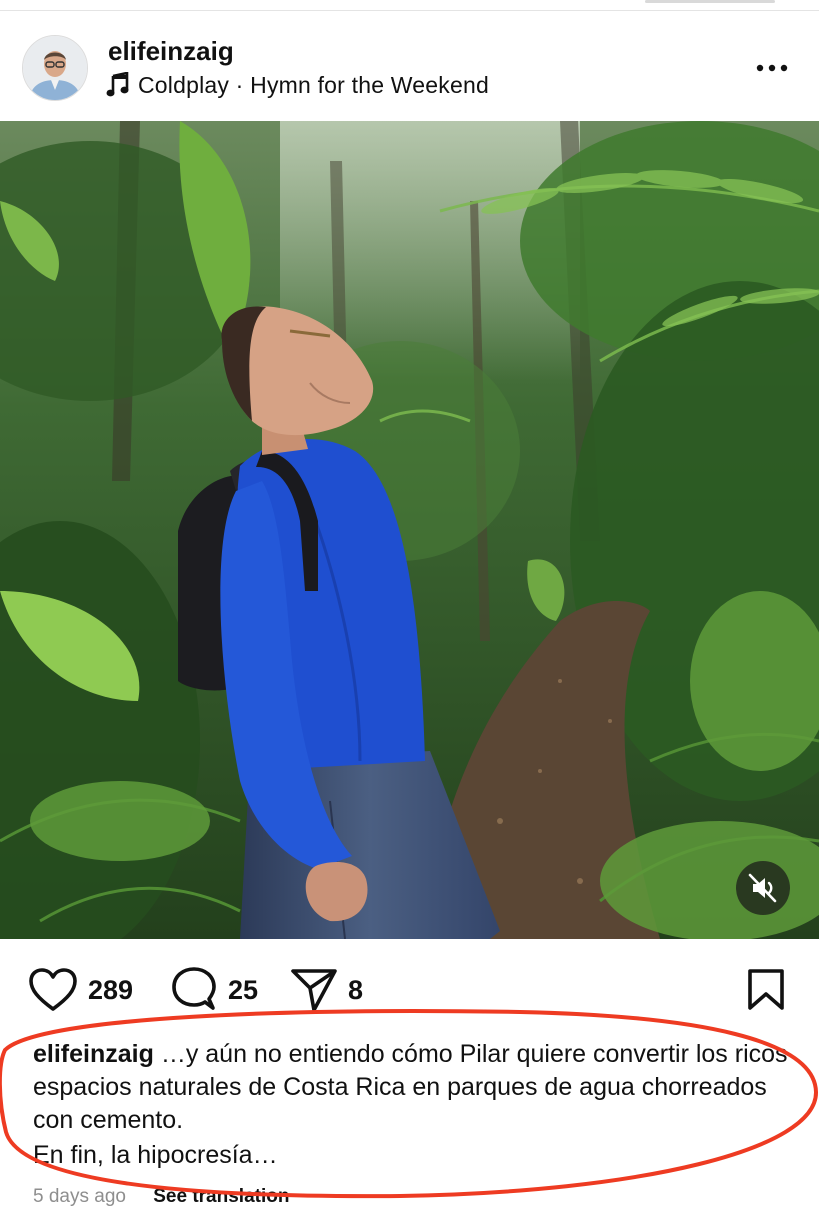  I want to click on top-divider, so click(409, 10).